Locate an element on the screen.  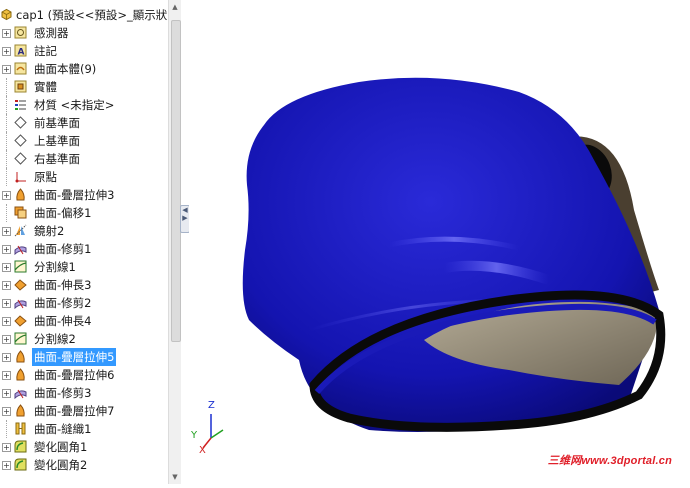
tree-item: 曲面-縫織1 is located at coordinates (84, 429).